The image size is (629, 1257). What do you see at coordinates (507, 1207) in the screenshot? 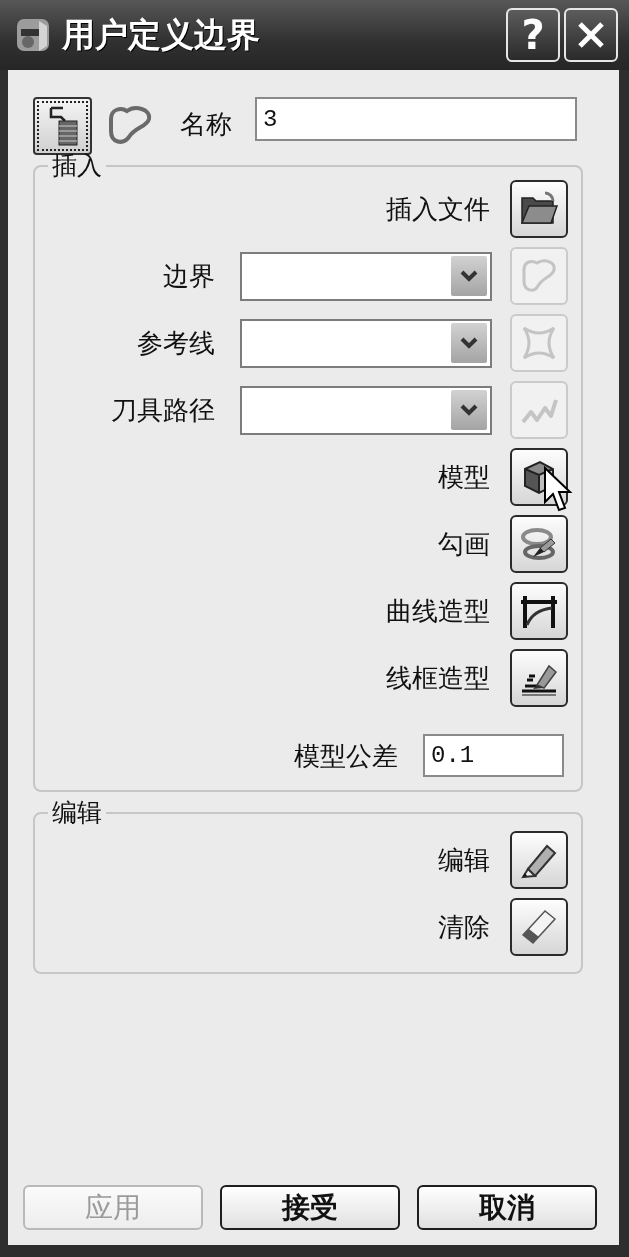
I see `cancel-button: 取消` at bounding box center [507, 1207].